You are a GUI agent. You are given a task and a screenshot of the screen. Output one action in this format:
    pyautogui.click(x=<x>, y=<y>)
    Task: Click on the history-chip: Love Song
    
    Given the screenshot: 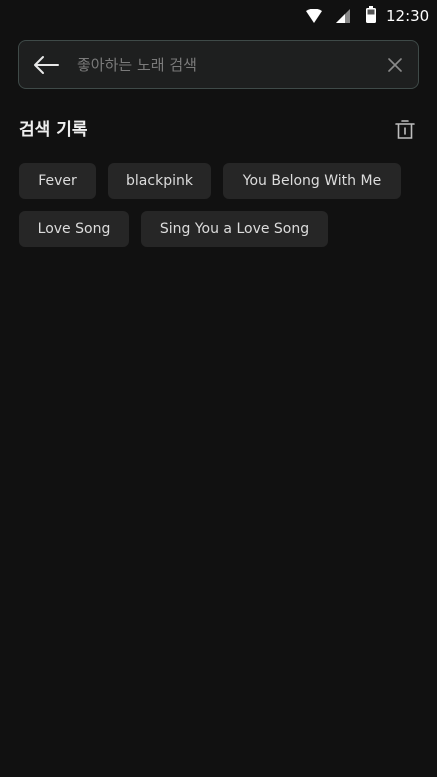 What is the action you would take?
    pyautogui.click(x=74, y=229)
    